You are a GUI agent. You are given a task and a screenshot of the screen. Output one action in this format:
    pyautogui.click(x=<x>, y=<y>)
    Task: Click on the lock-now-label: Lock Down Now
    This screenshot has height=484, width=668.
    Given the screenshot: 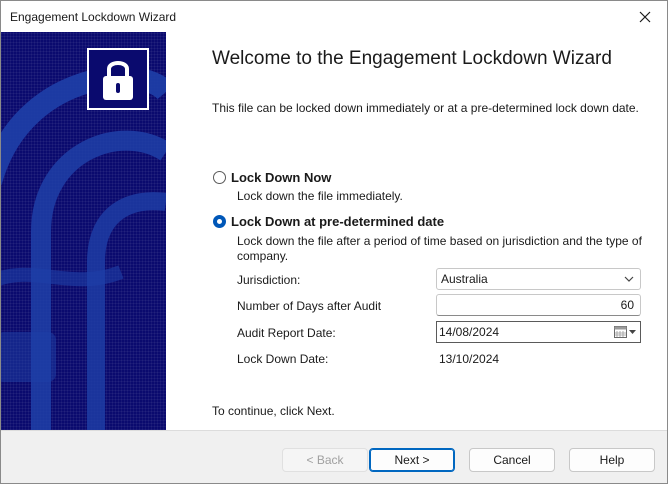 What is the action you would take?
    pyautogui.click(x=281, y=177)
    